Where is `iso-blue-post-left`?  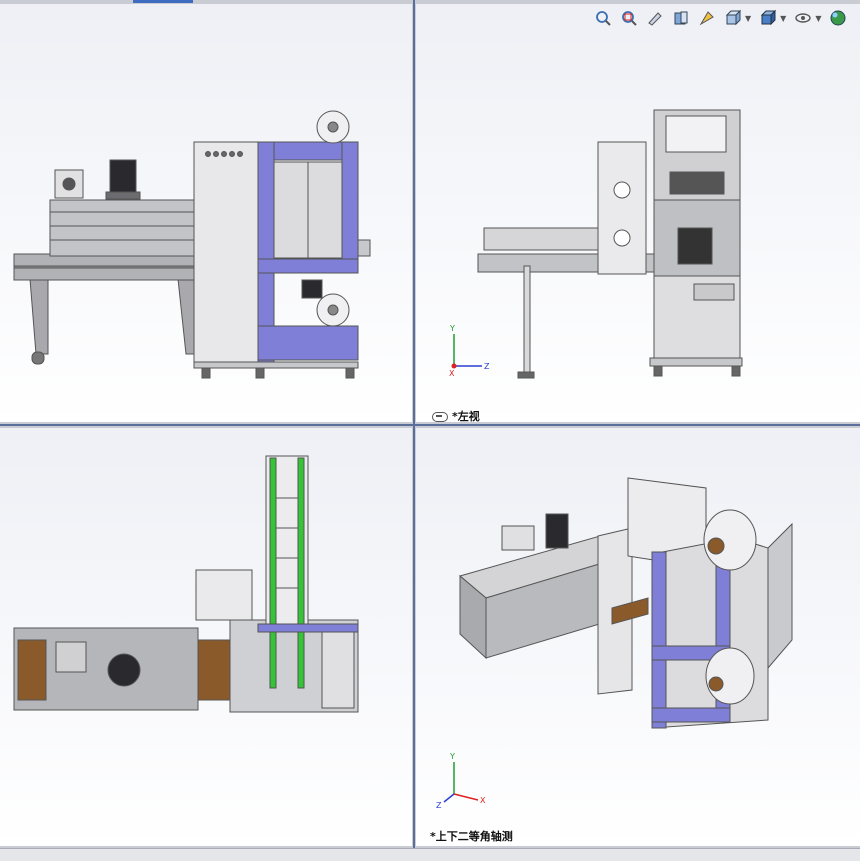 iso-blue-post-left is located at coordinates (659, 640).